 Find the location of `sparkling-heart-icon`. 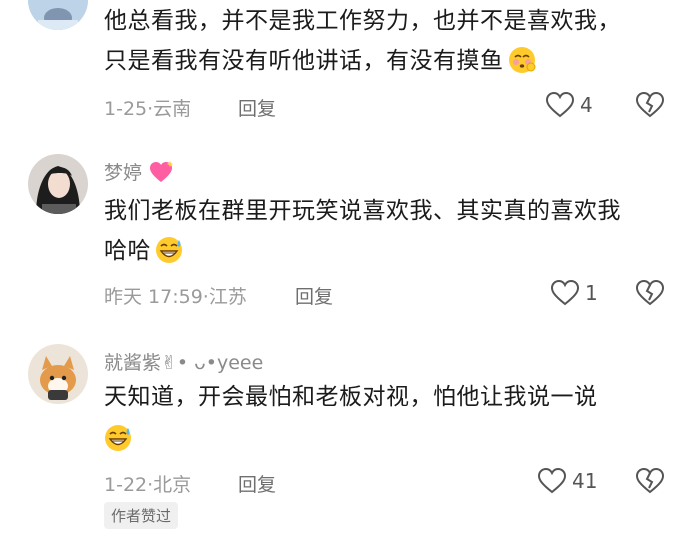

sparkling-heart-icon is located at coordinates (162, 171).